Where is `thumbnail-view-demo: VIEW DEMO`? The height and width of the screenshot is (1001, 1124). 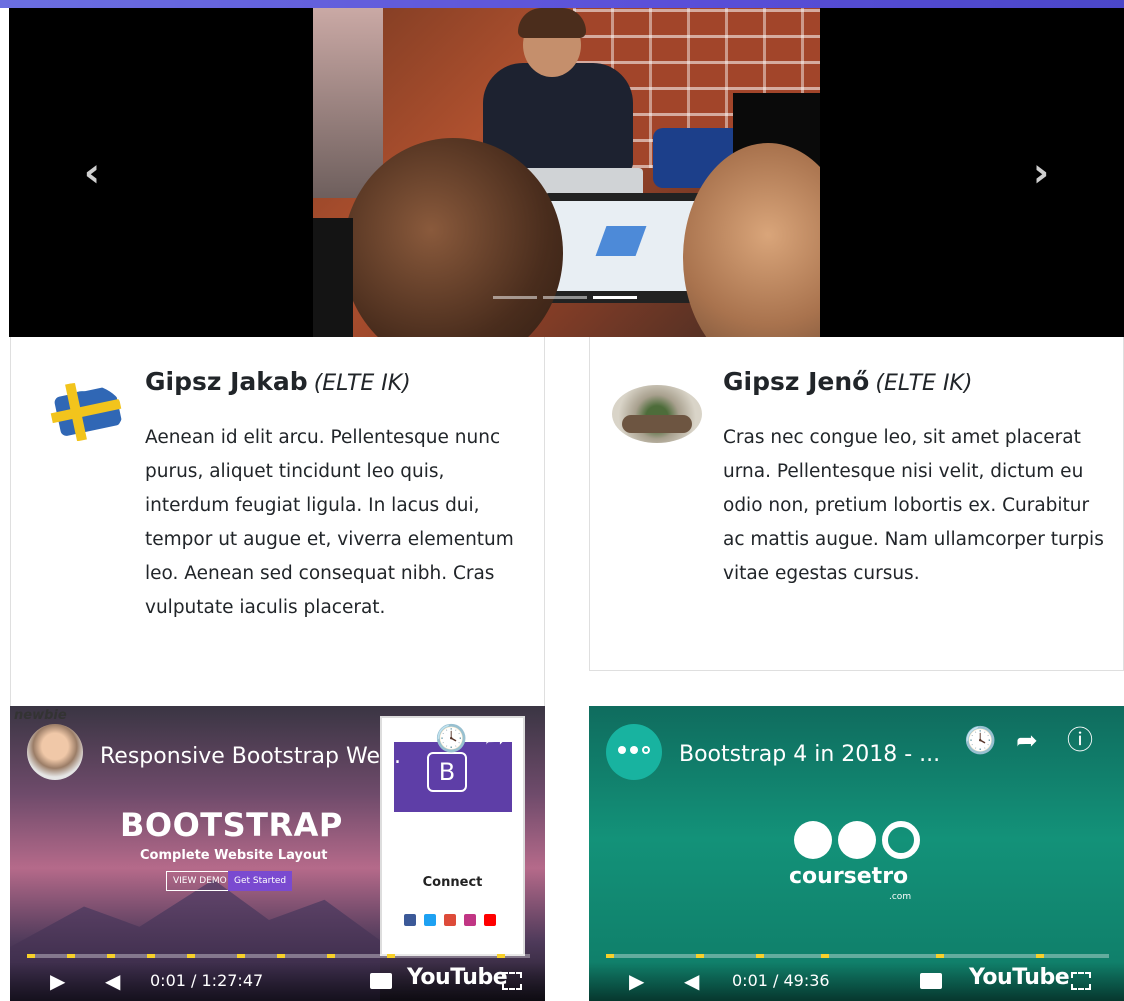
thumbnail-view-demo: VIEW DEMO is located at coordinates (200, 881).